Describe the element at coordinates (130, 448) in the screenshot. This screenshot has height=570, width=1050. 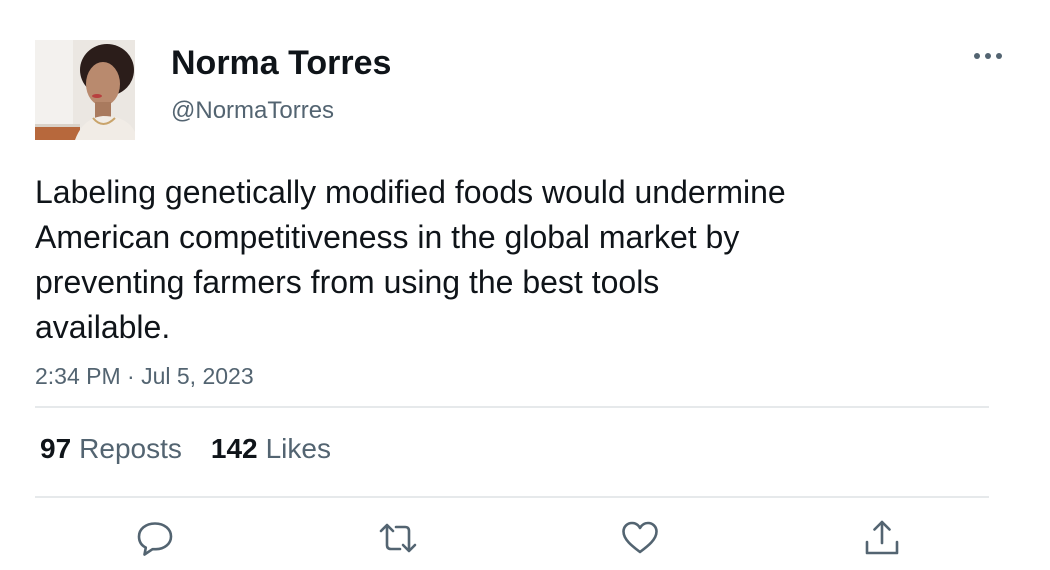
I see `reposts-label: Reposts` at that location.